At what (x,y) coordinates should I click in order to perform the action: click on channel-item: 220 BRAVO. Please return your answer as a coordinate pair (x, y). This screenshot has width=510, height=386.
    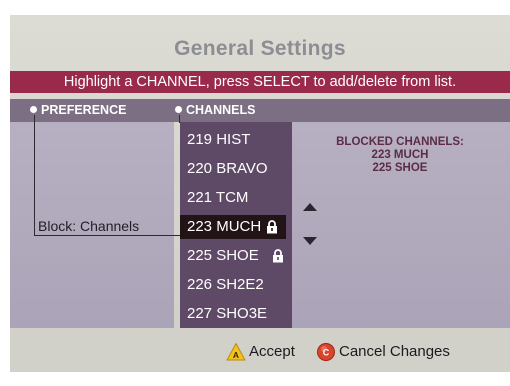
    Looking at the image, I should click on (236, 169).